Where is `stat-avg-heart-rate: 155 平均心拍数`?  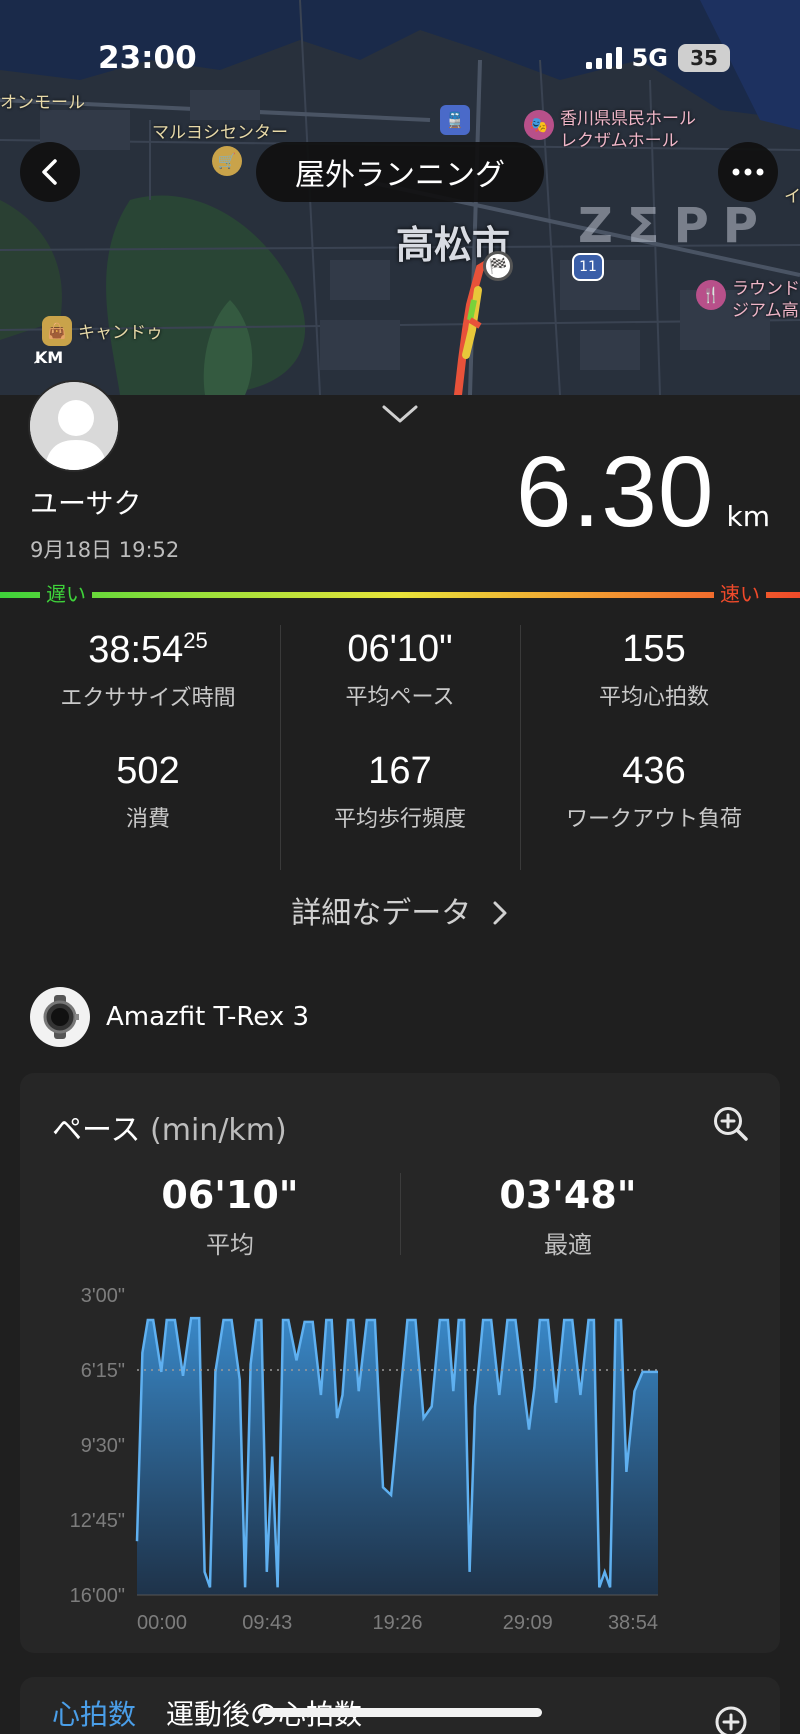 stat-avg-heart-rate: 155 平均心拍数 is located at coordinates (654, 669).